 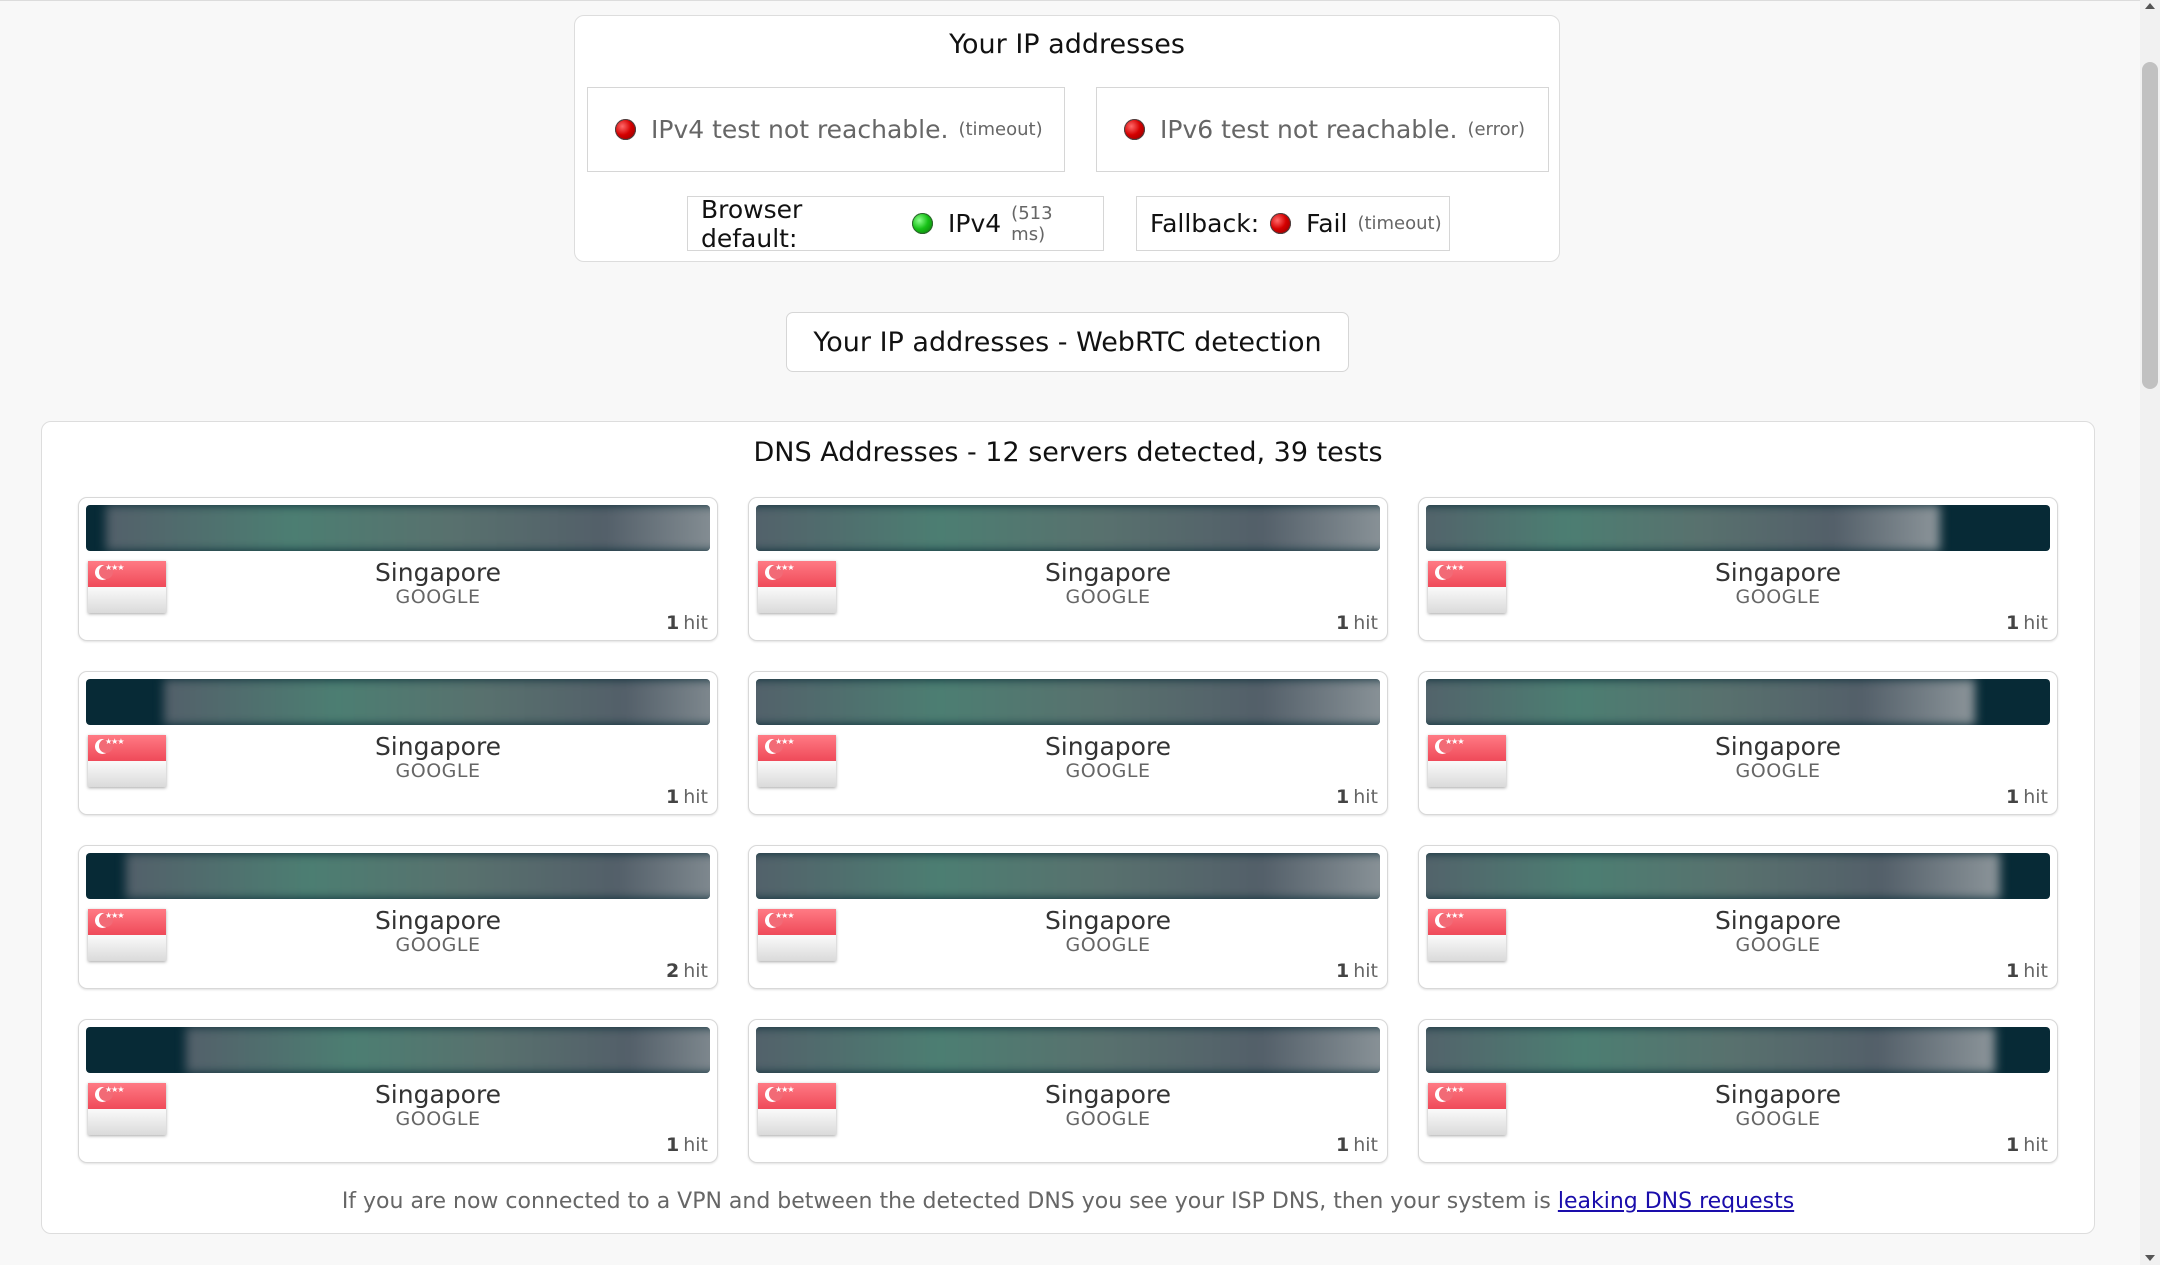 What do you see at coordinates (1327, 223) in the screenshot?
I see `fallback-value: Fail` at bounding box center [1327, 223].